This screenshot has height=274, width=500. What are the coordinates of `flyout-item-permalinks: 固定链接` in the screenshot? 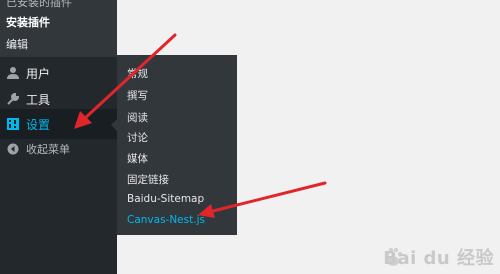 It's located at (148, 179).